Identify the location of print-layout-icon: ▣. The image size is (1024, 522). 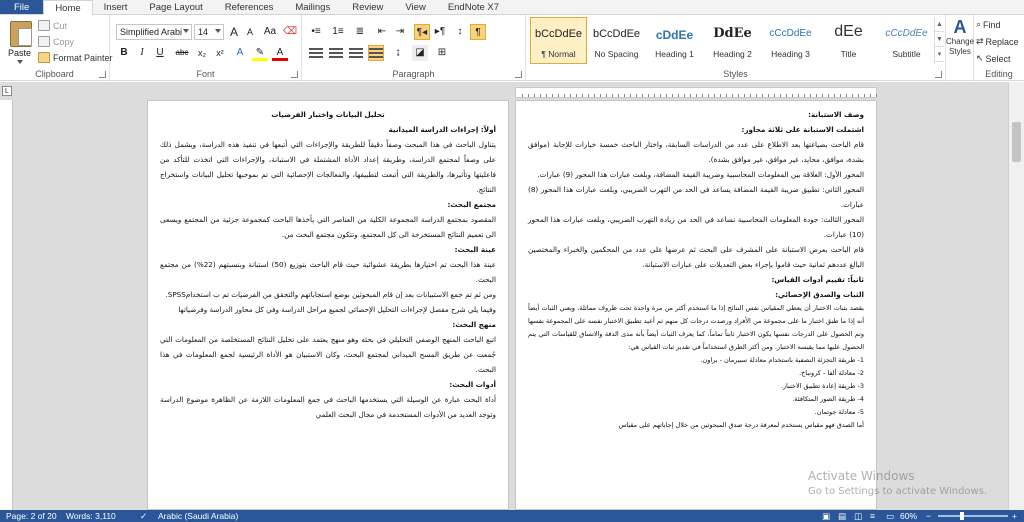
(826, 516).